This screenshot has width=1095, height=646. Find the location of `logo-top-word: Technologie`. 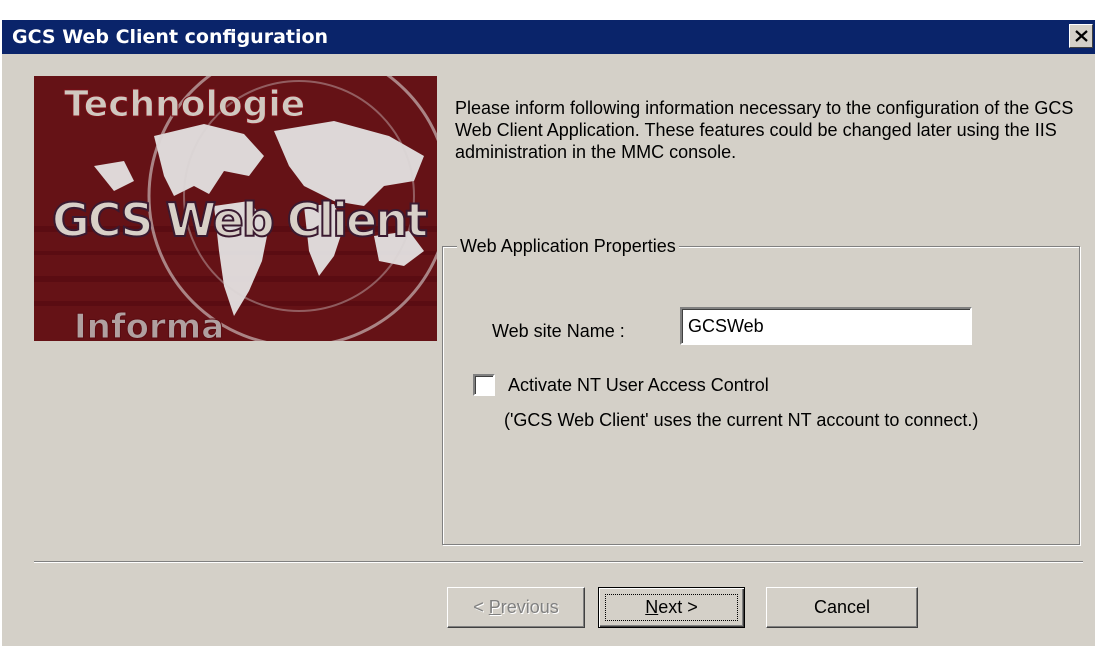

logo-top-word: Technologie is located at coordinates (184, 104).